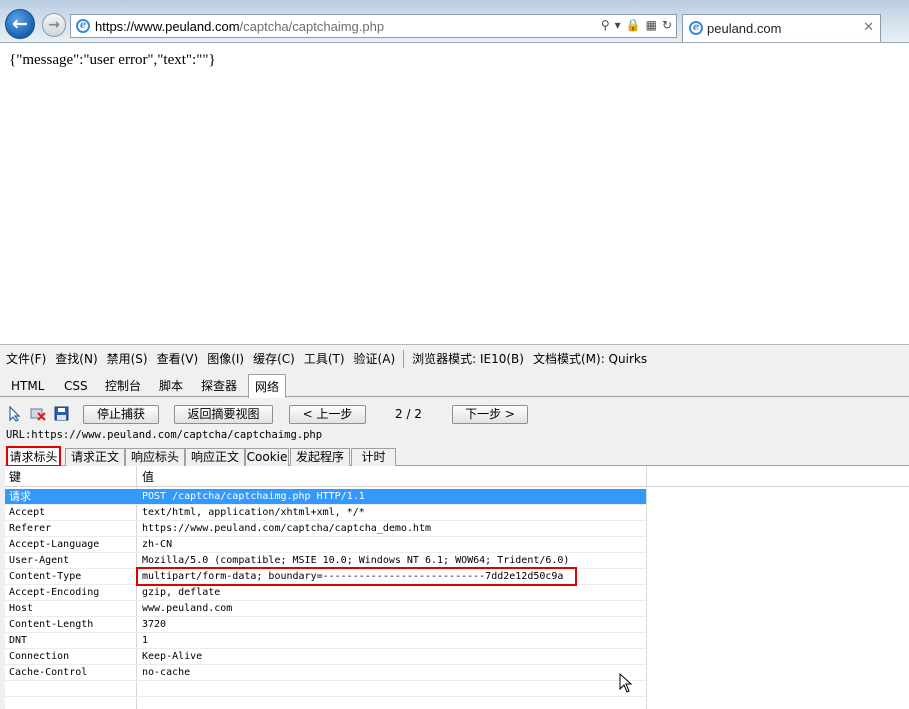 The width and height of the screenshot is (909, 709). I want to click on header-key: Accept, so click(27, 512).